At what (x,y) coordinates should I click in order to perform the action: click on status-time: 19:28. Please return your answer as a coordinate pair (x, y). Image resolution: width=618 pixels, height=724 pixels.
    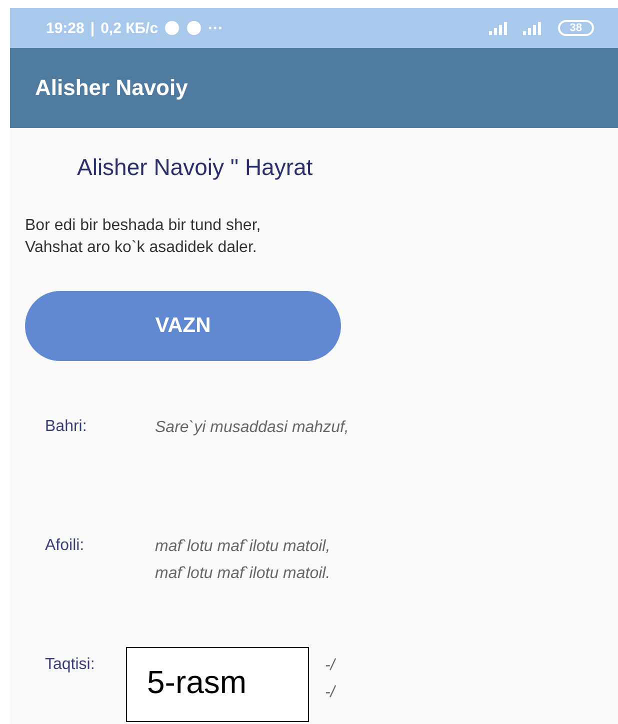
    Looking at the image, I should click on (65, 28).